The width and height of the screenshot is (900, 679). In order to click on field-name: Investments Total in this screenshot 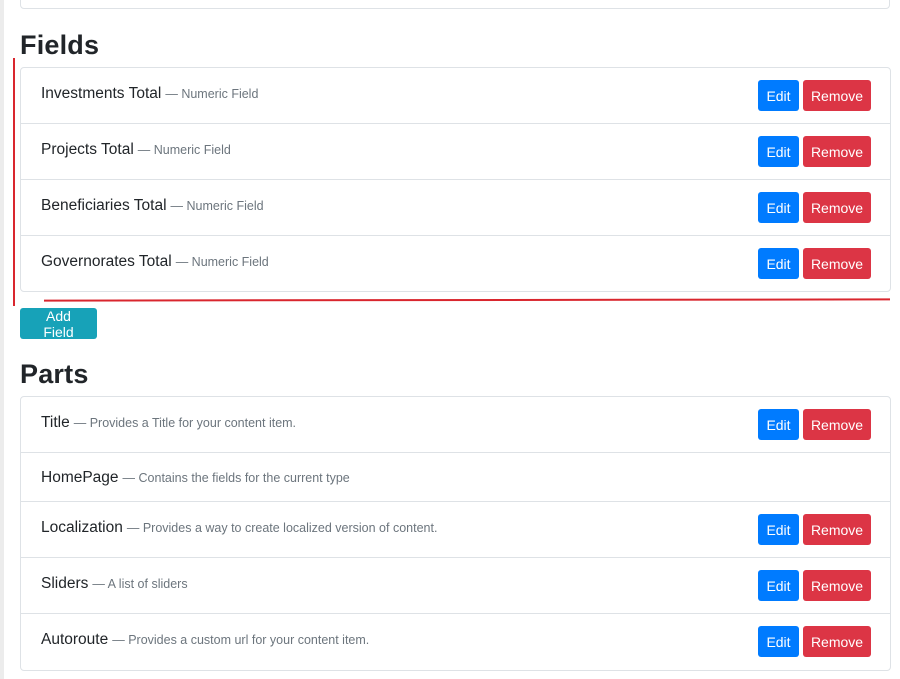, I will do `click(101, 93)`.